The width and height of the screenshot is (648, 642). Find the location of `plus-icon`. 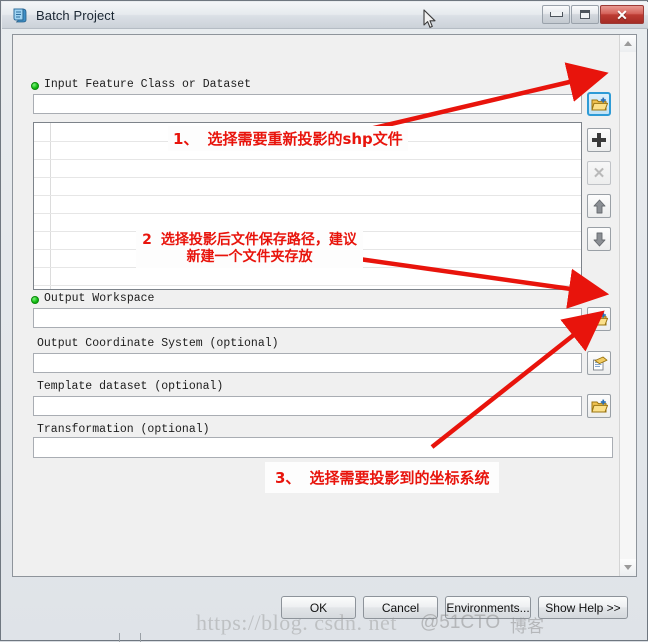

plus-icon is located at coordinates (599, 140).